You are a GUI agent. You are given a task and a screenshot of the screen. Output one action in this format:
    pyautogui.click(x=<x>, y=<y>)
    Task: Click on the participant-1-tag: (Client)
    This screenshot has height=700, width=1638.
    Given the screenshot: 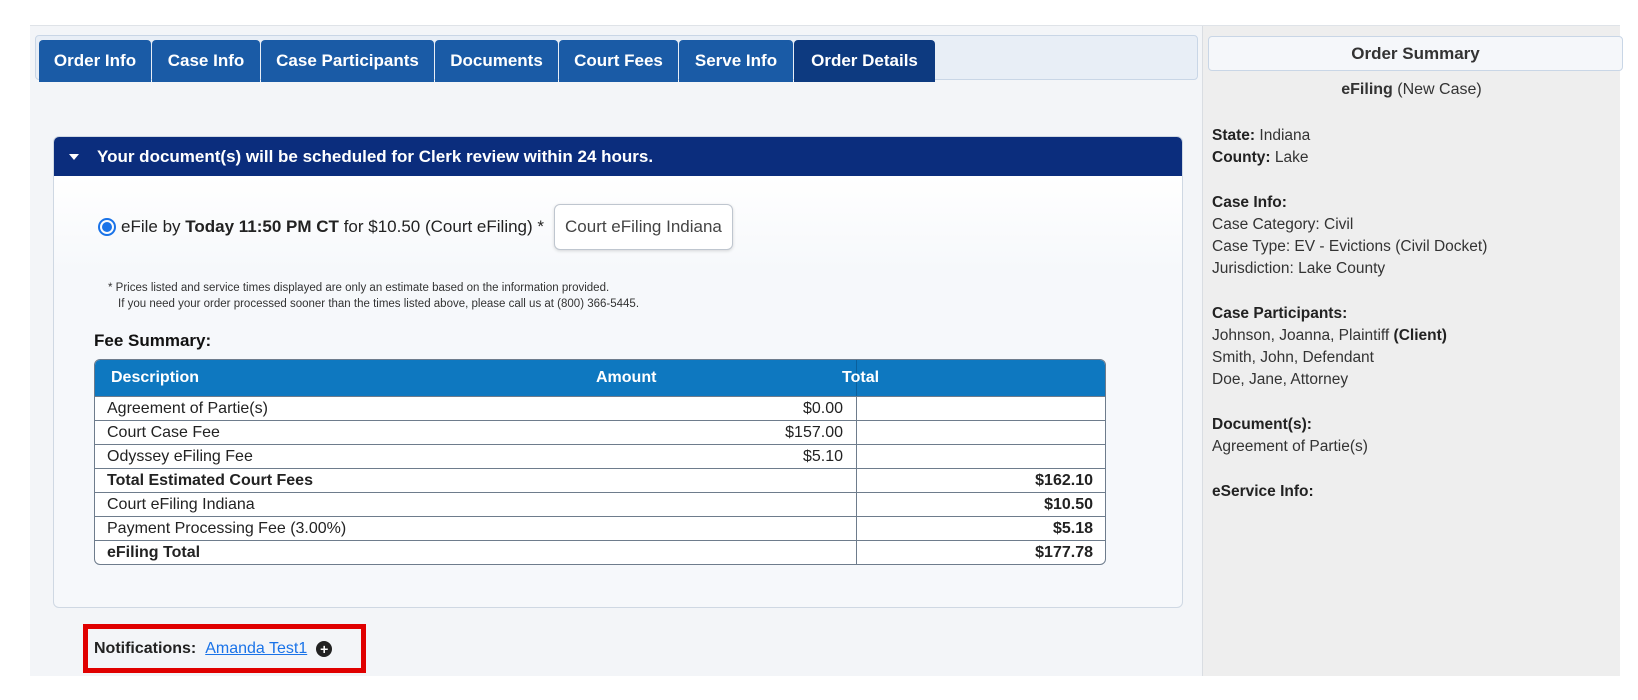 What is the action you would take?
    pyautogui.click(x=1420, y=335)
    